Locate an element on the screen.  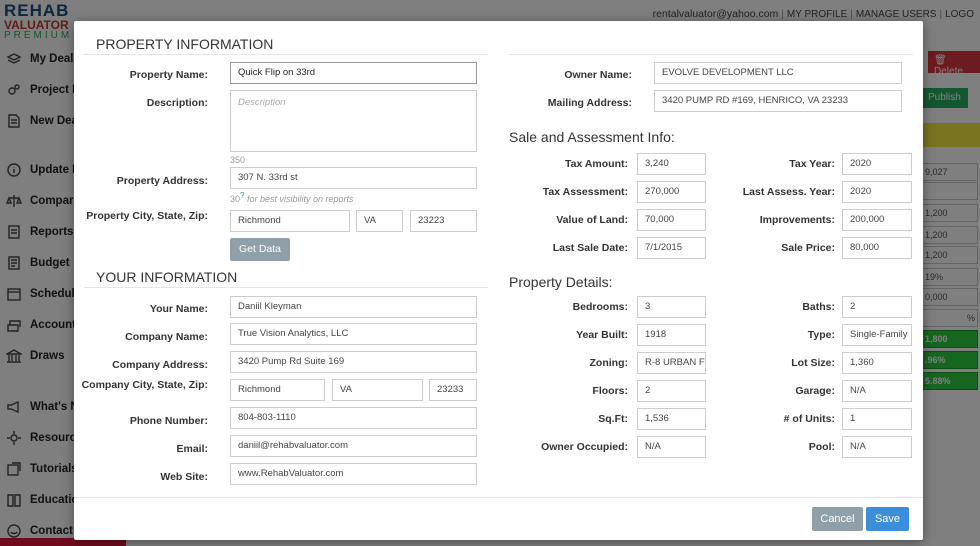
last-sale-date-label: Last Sale Date: is located at coordinates (590, 248).